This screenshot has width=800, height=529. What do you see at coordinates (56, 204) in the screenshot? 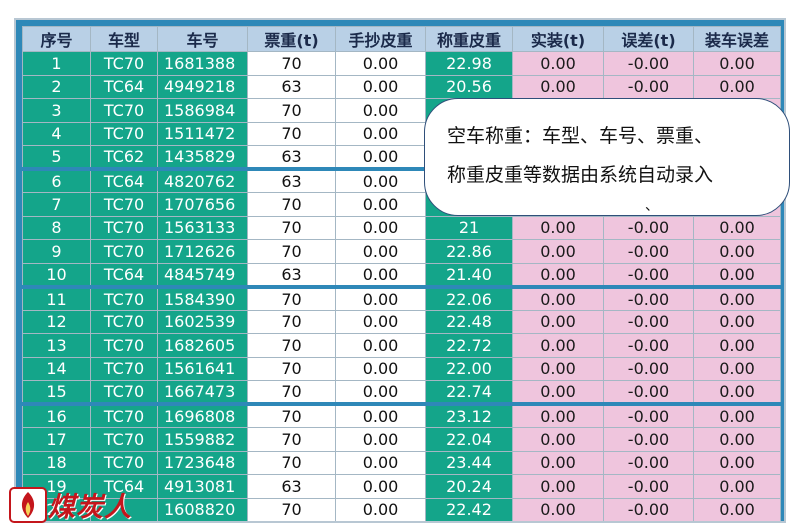
I see `cell-index: 7` at bounding box center [56, 204].